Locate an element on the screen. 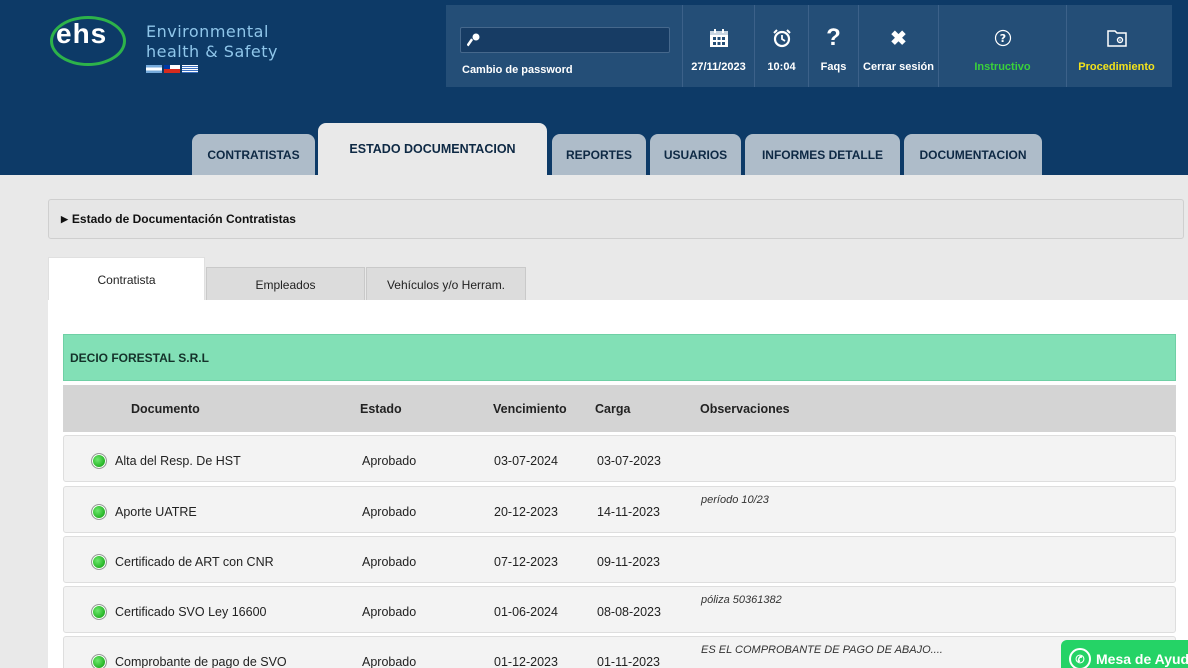 This screenshot has height=668, width=1188. instructivo-button: ? Instructivo is located at coordinates (1002, 46).